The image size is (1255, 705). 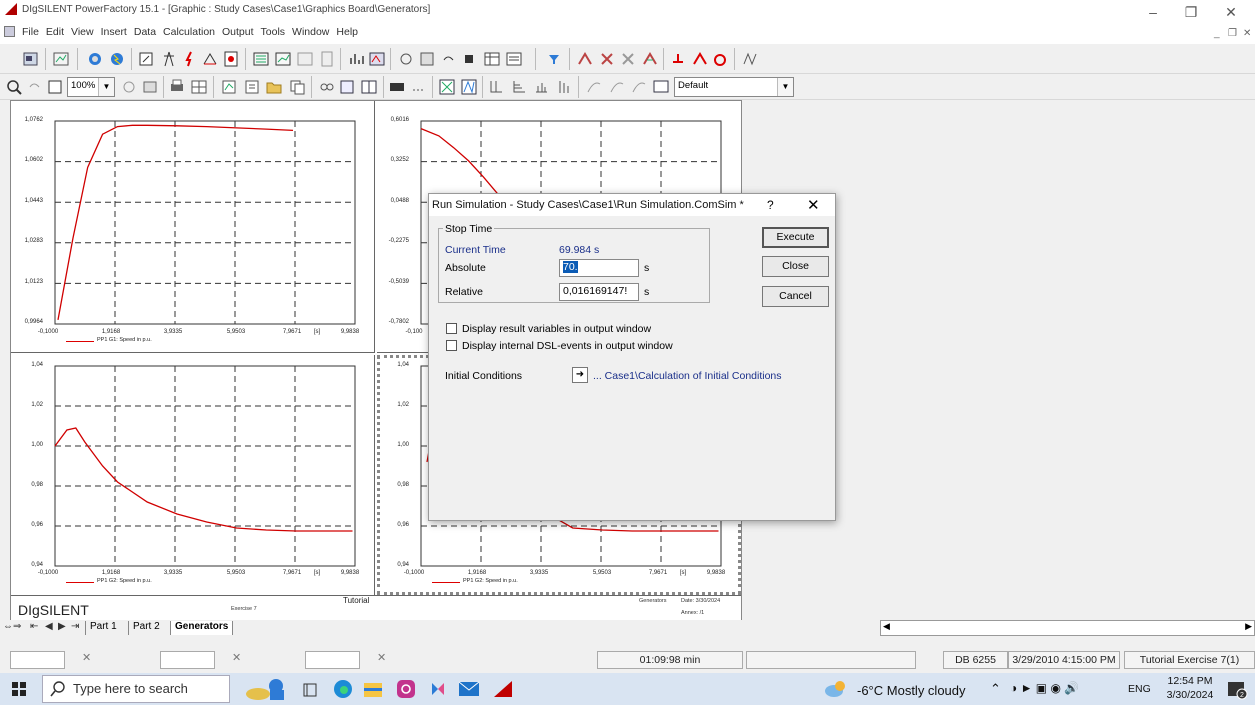 I want to click on windows-start-icon, so click(x=19, y=689).